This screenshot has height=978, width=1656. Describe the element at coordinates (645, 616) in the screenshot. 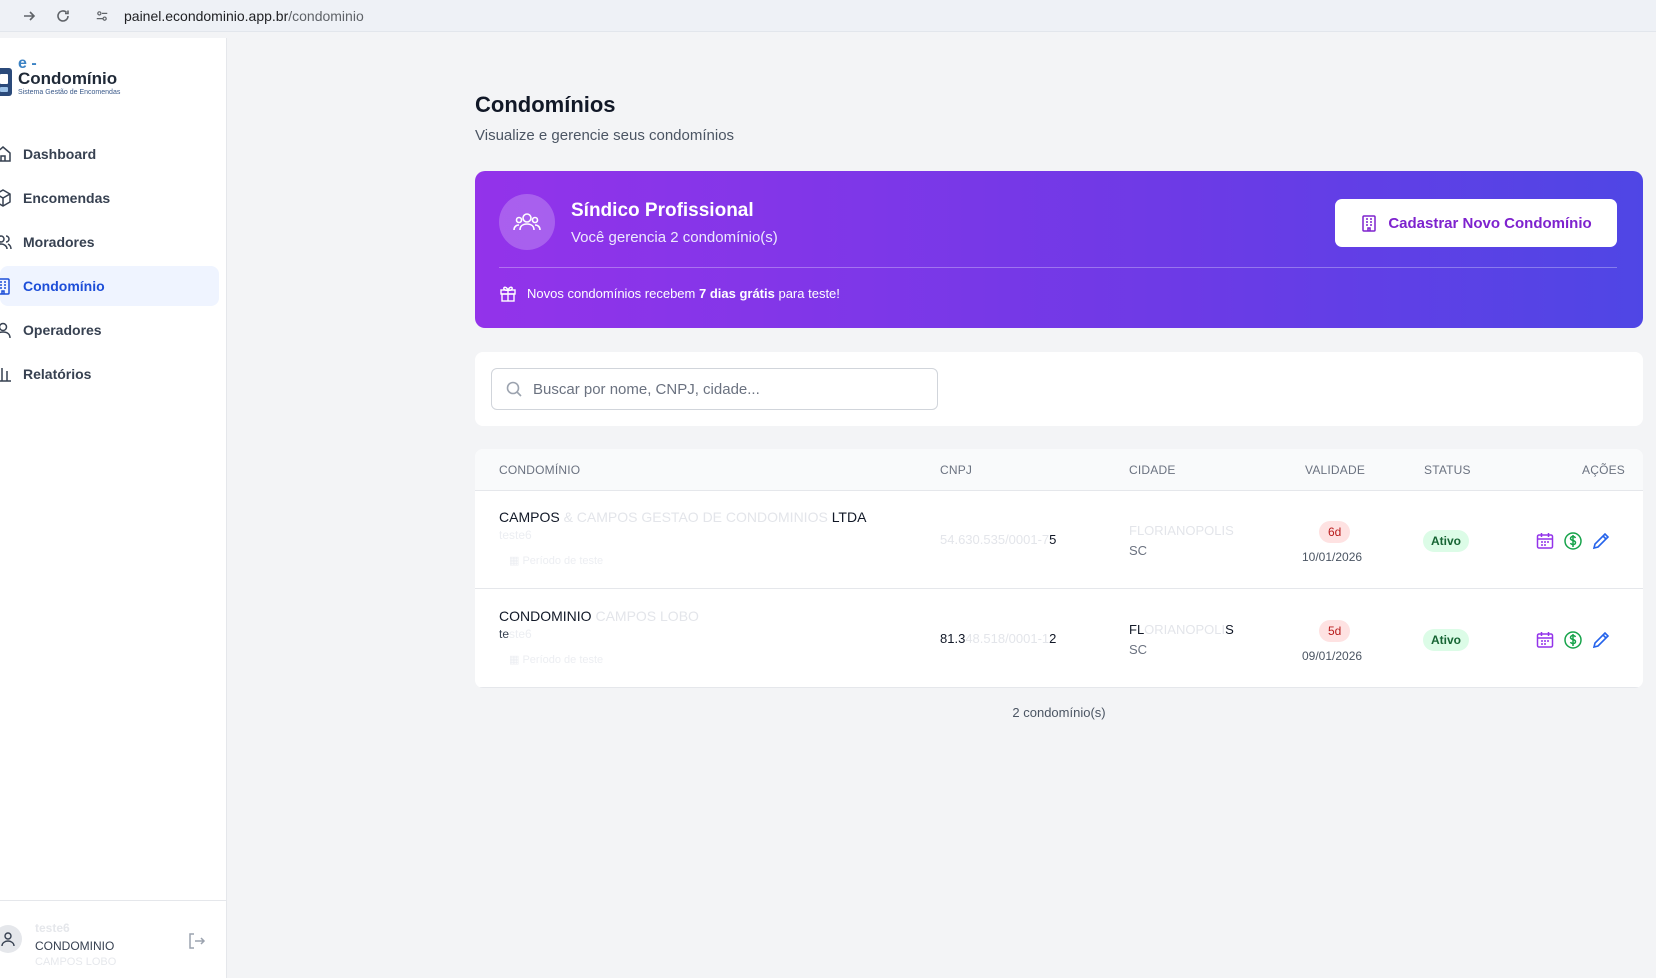

I see `condo-name-faded: CAMPOS LOBO` at that location.